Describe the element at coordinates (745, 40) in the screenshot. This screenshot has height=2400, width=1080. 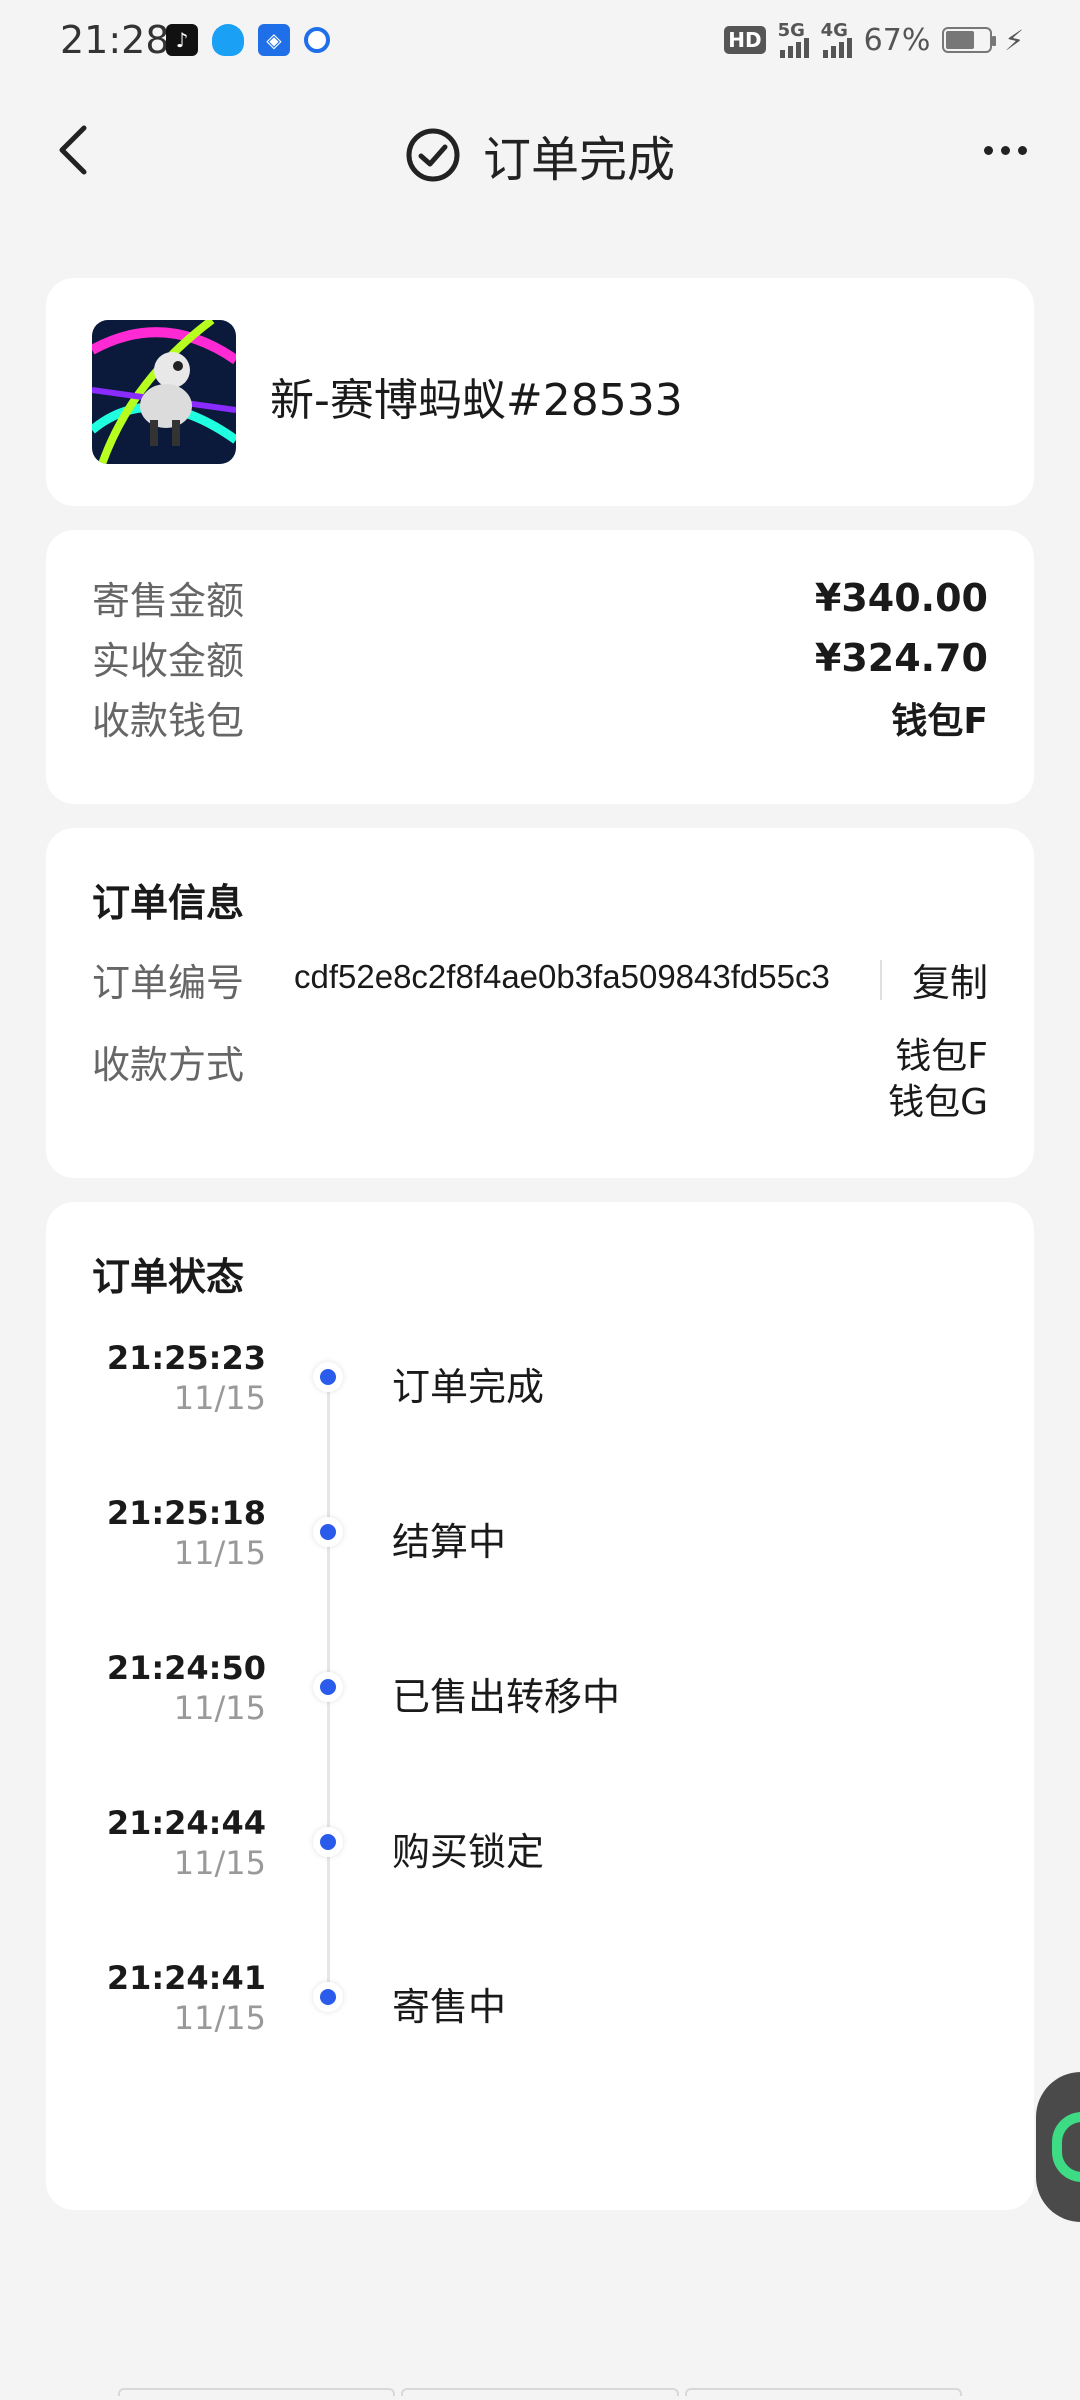
I see `hd-badge: HD` at that location.